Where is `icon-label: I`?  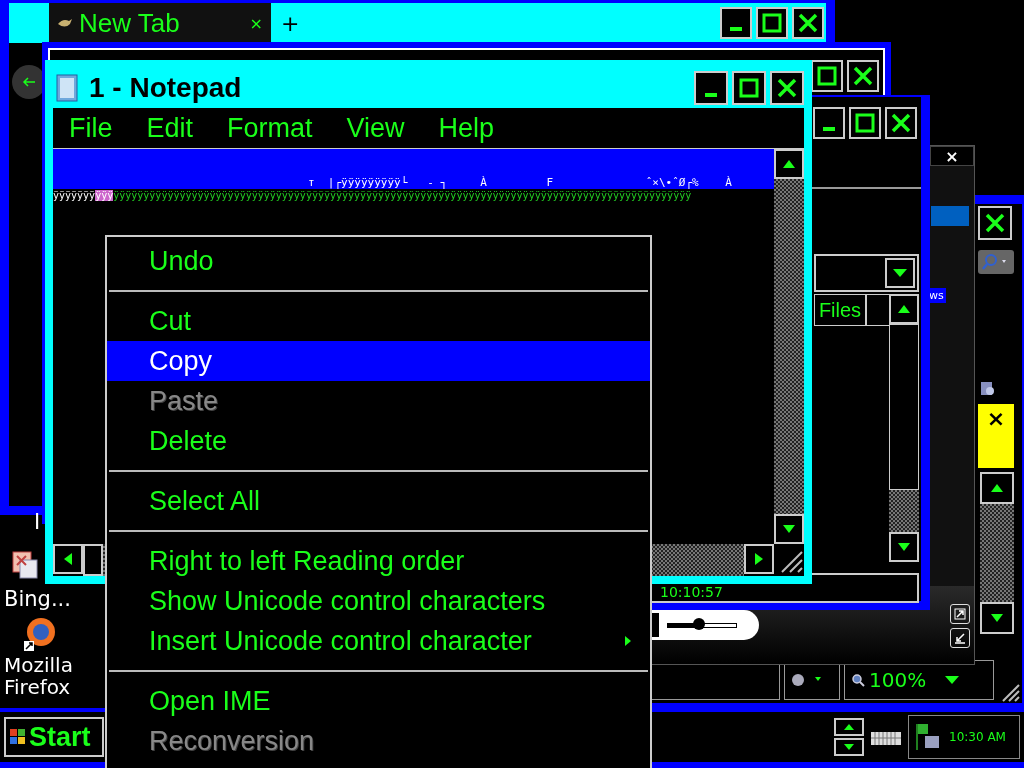 icon-label: I is located at coordinates (37, 522).